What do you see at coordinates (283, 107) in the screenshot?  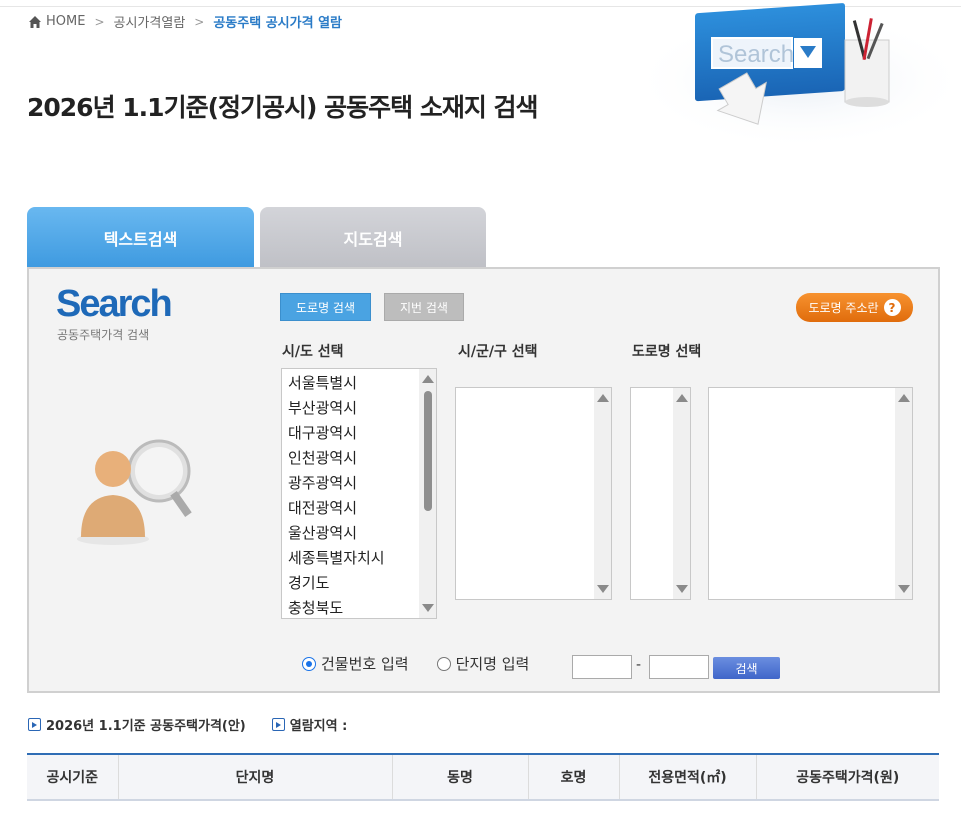 I see `page-title: 2026년 1.1기준(정기공시) 공동주택 소재지 검색` at bounding box center [283, 107].